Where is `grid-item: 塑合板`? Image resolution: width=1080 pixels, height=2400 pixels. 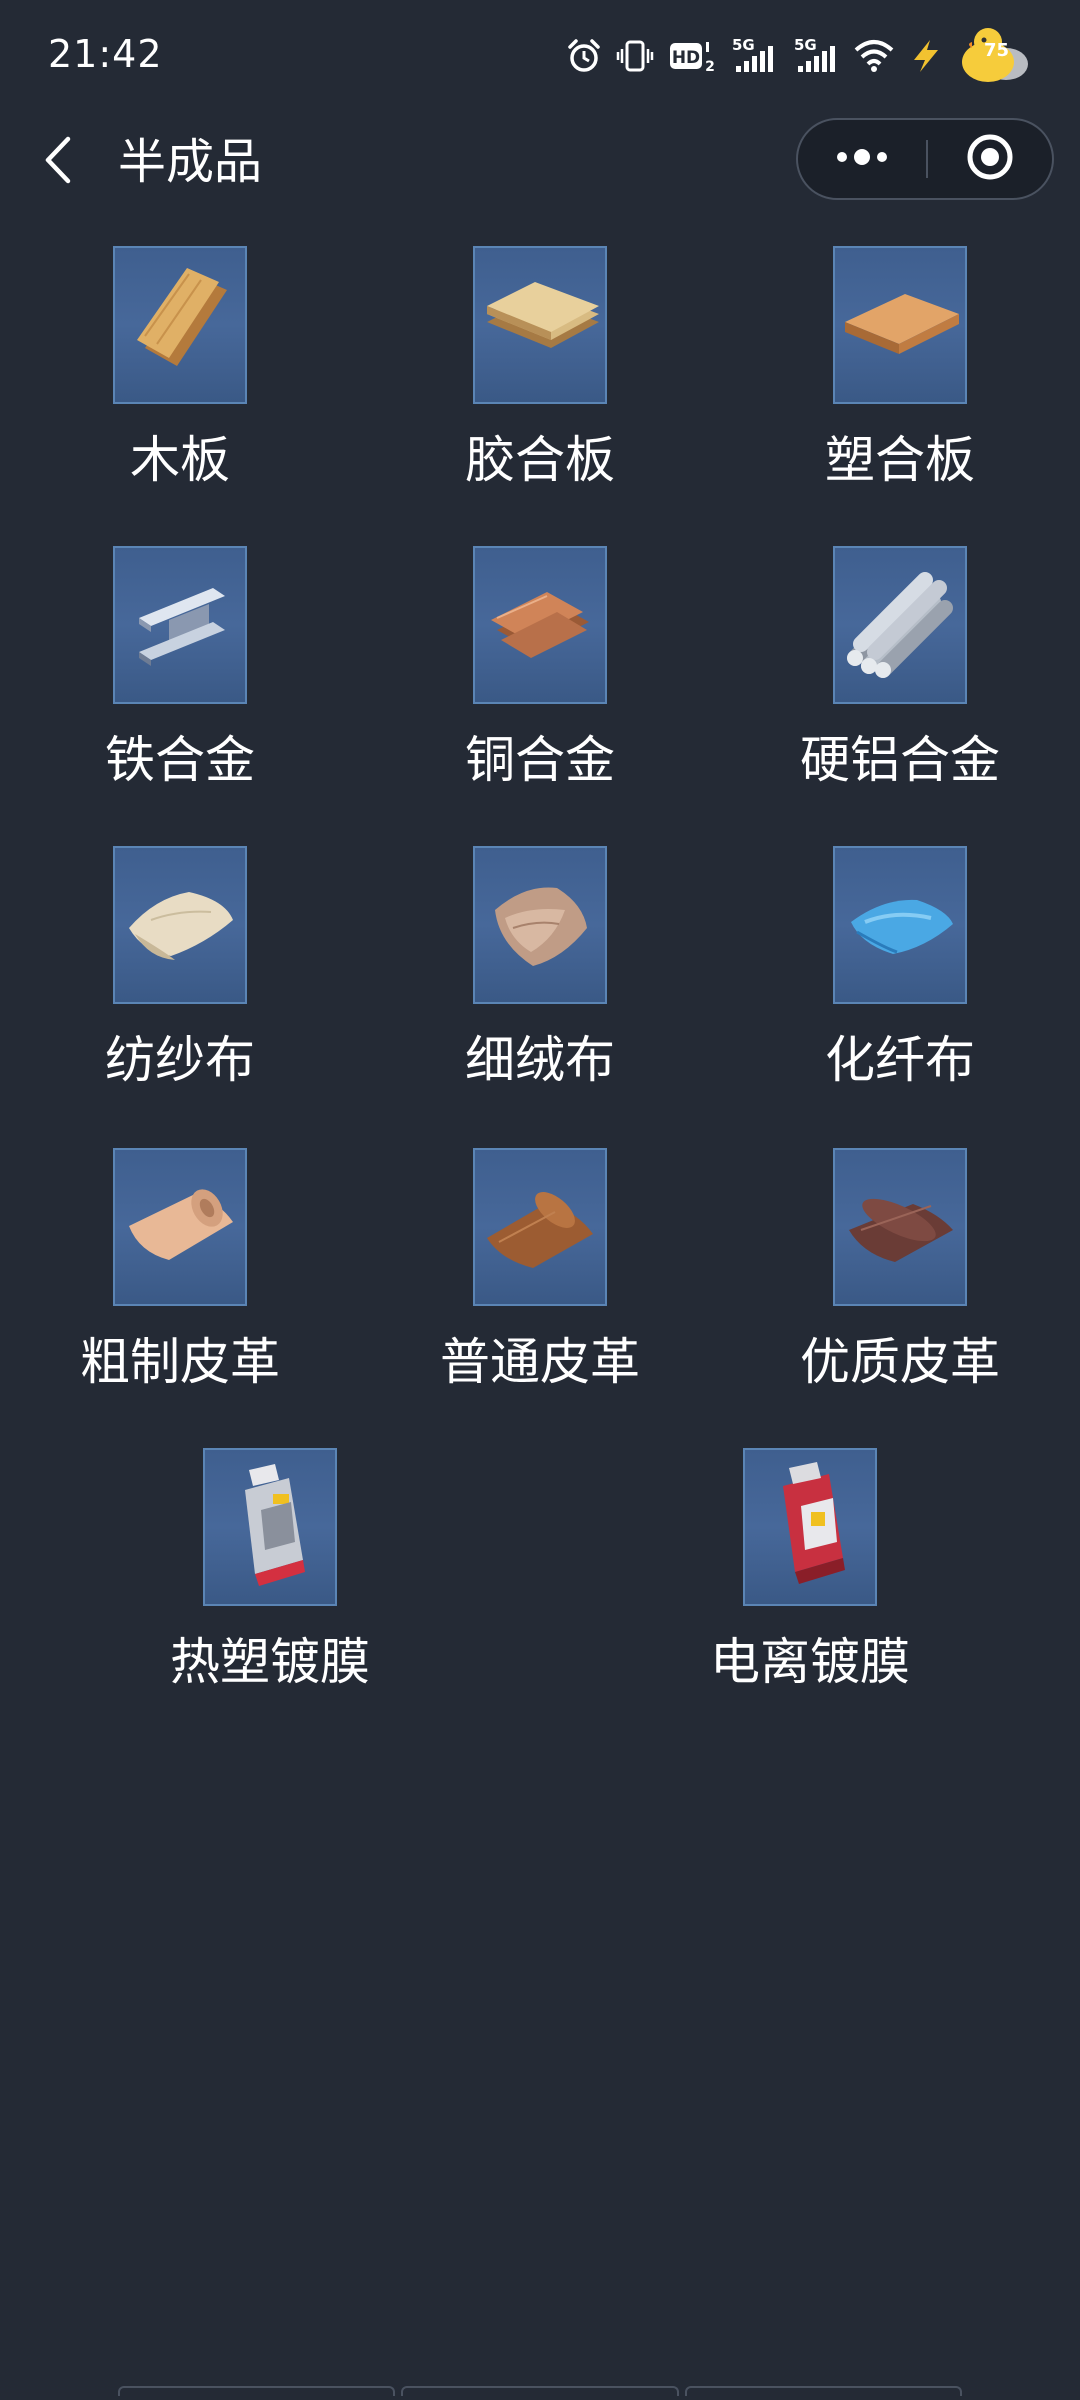
grid-item: 塑合板 is located at coordinates (900, 391).